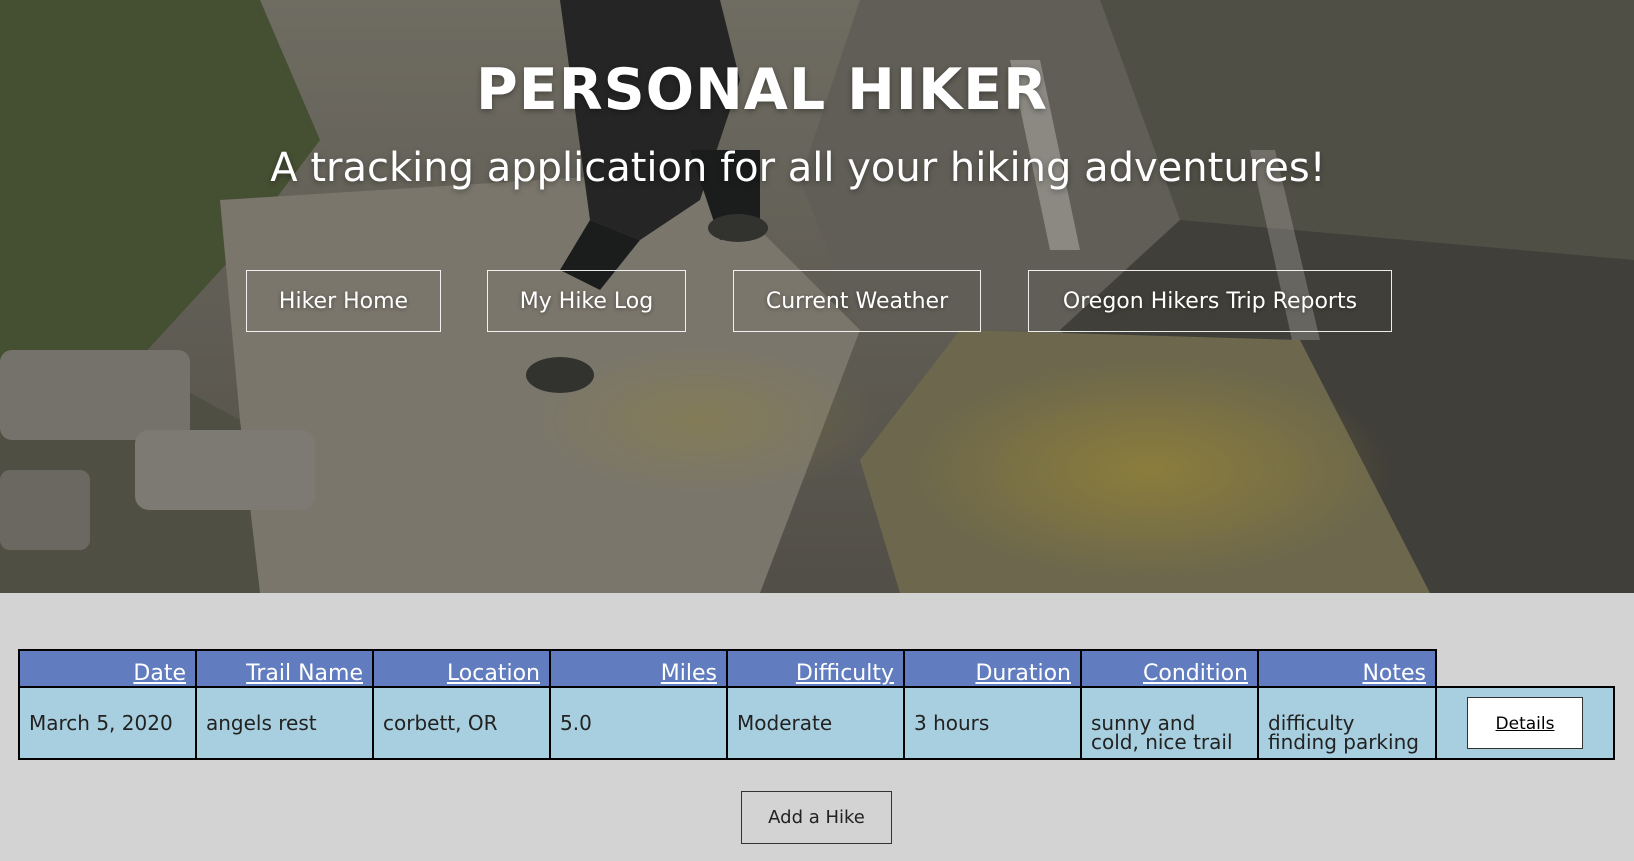 The height and width of the screenshot is (861, 1634). I want to click on column-header-difficulty: Difficulty, so click(815, 668).